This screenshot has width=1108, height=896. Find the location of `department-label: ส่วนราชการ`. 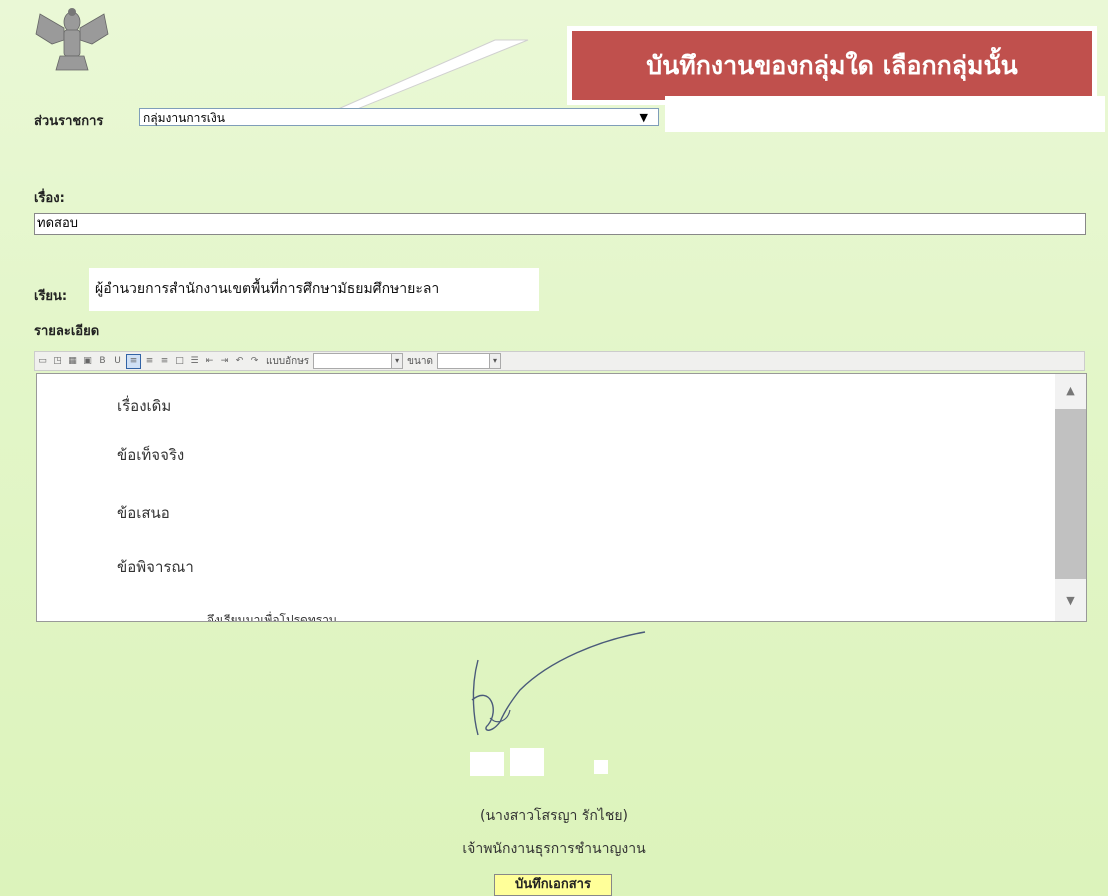

department-label: ส่วนราชการ is located at coordinates (69, 121).